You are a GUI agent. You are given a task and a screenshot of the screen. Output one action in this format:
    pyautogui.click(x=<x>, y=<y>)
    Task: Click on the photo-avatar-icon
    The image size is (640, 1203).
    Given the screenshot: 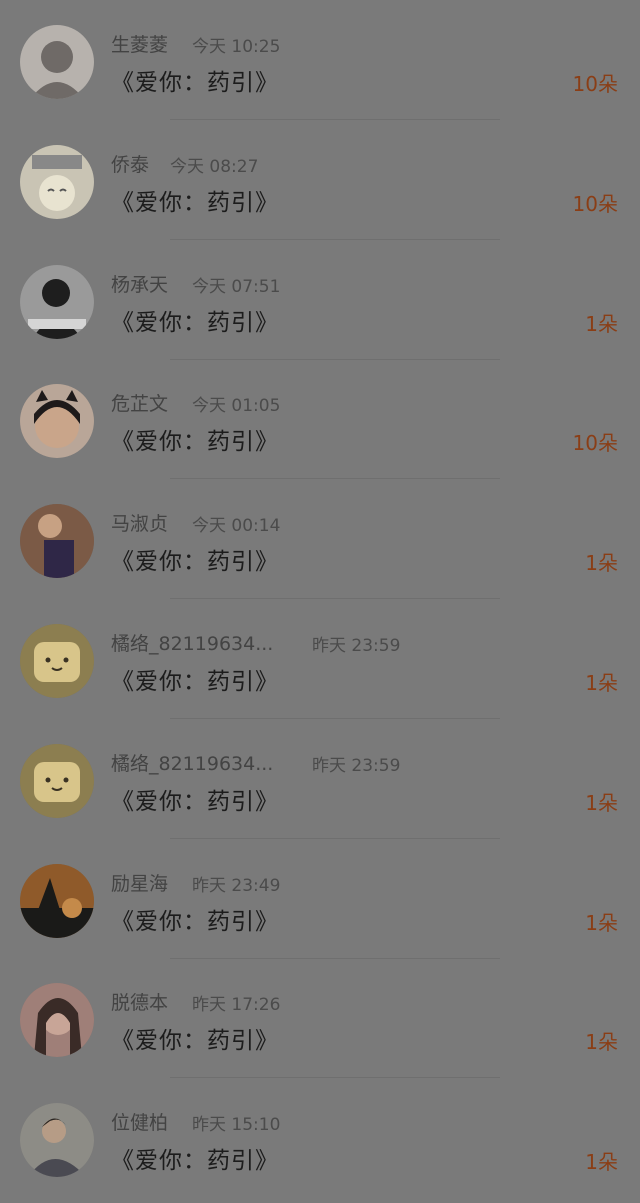 What is the action you would take?
    pyautogui.click(x=57, y=62)
    